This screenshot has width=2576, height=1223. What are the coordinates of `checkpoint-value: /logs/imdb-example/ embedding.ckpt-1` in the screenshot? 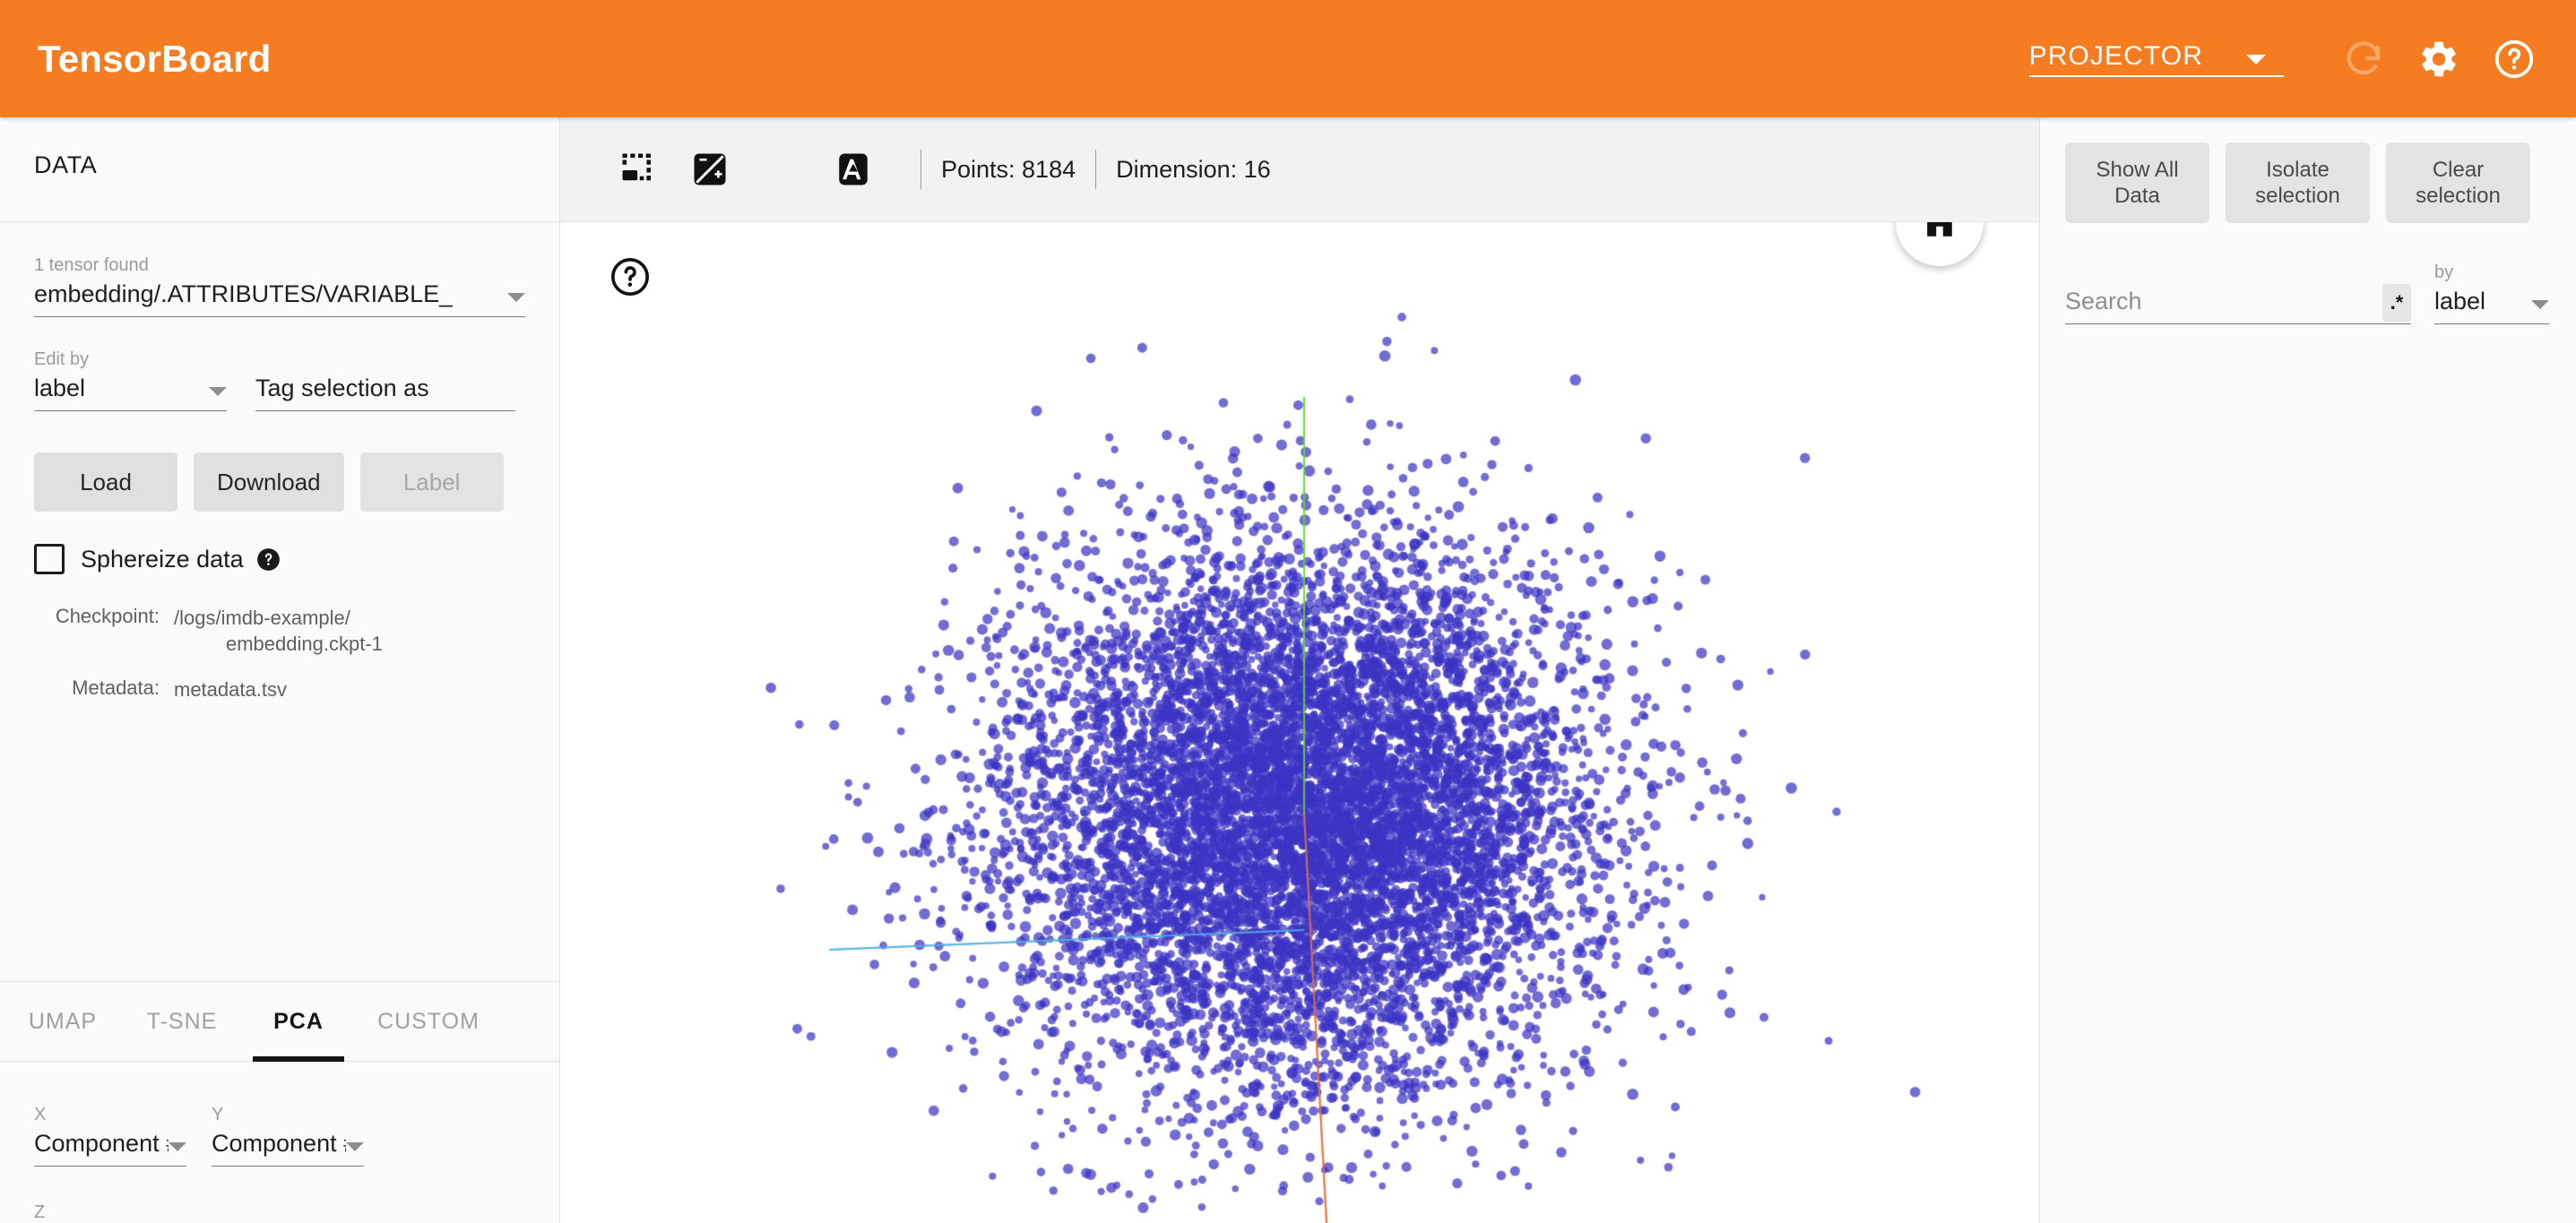 It's located at (278, 631).